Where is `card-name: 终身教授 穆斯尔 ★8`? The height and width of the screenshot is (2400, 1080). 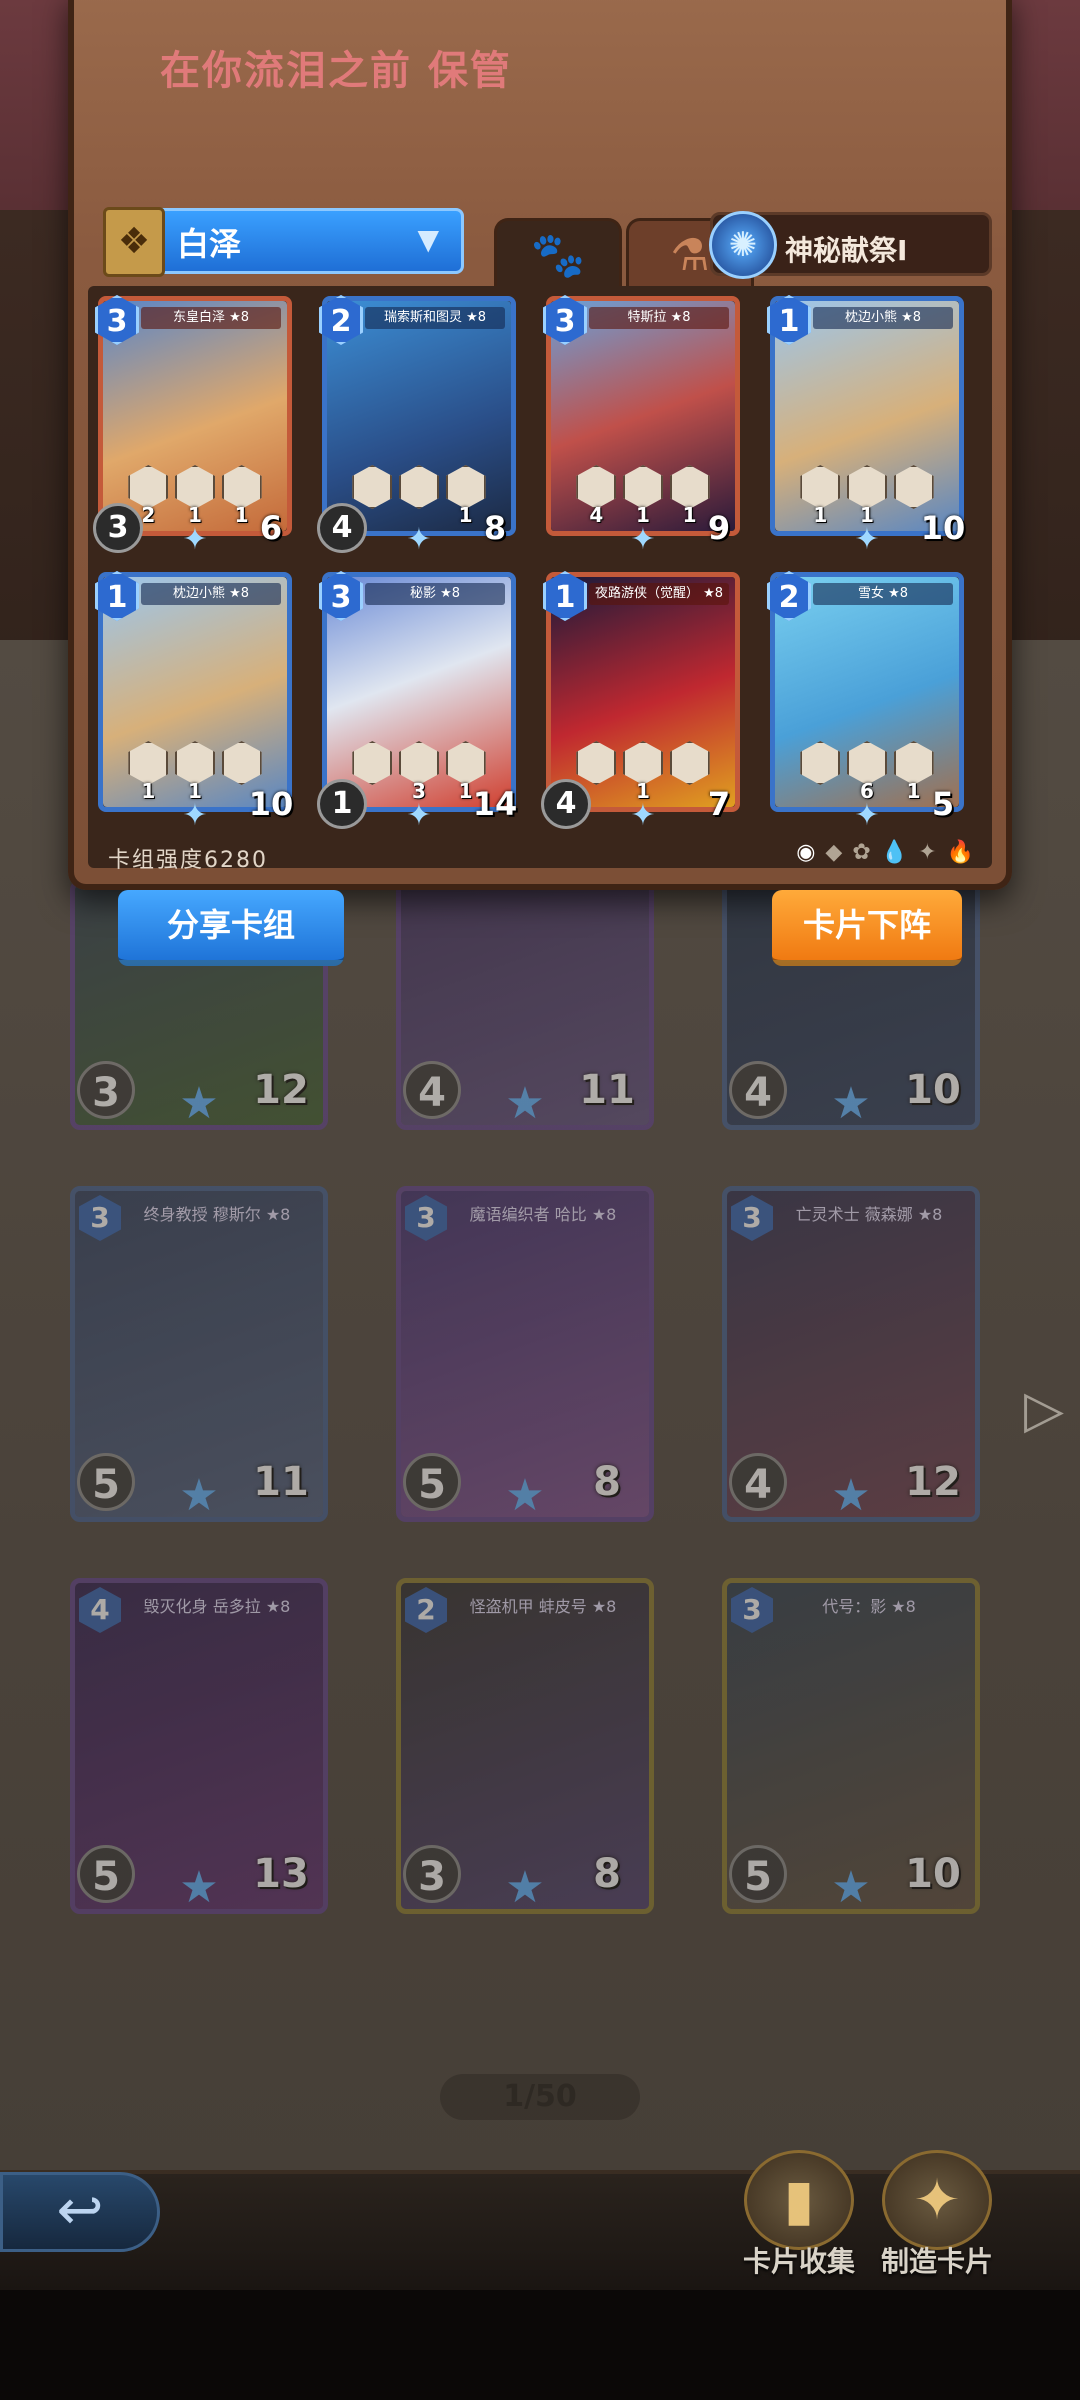
card-name: 终身教授 穆斯尔 ★8 is located at coordinates (217, 1214).